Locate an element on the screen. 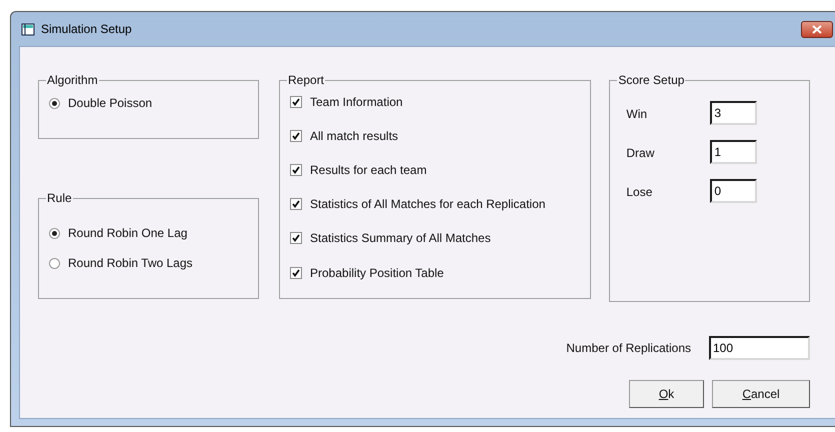  field-label: Draw is located at coordinates (640, 153).